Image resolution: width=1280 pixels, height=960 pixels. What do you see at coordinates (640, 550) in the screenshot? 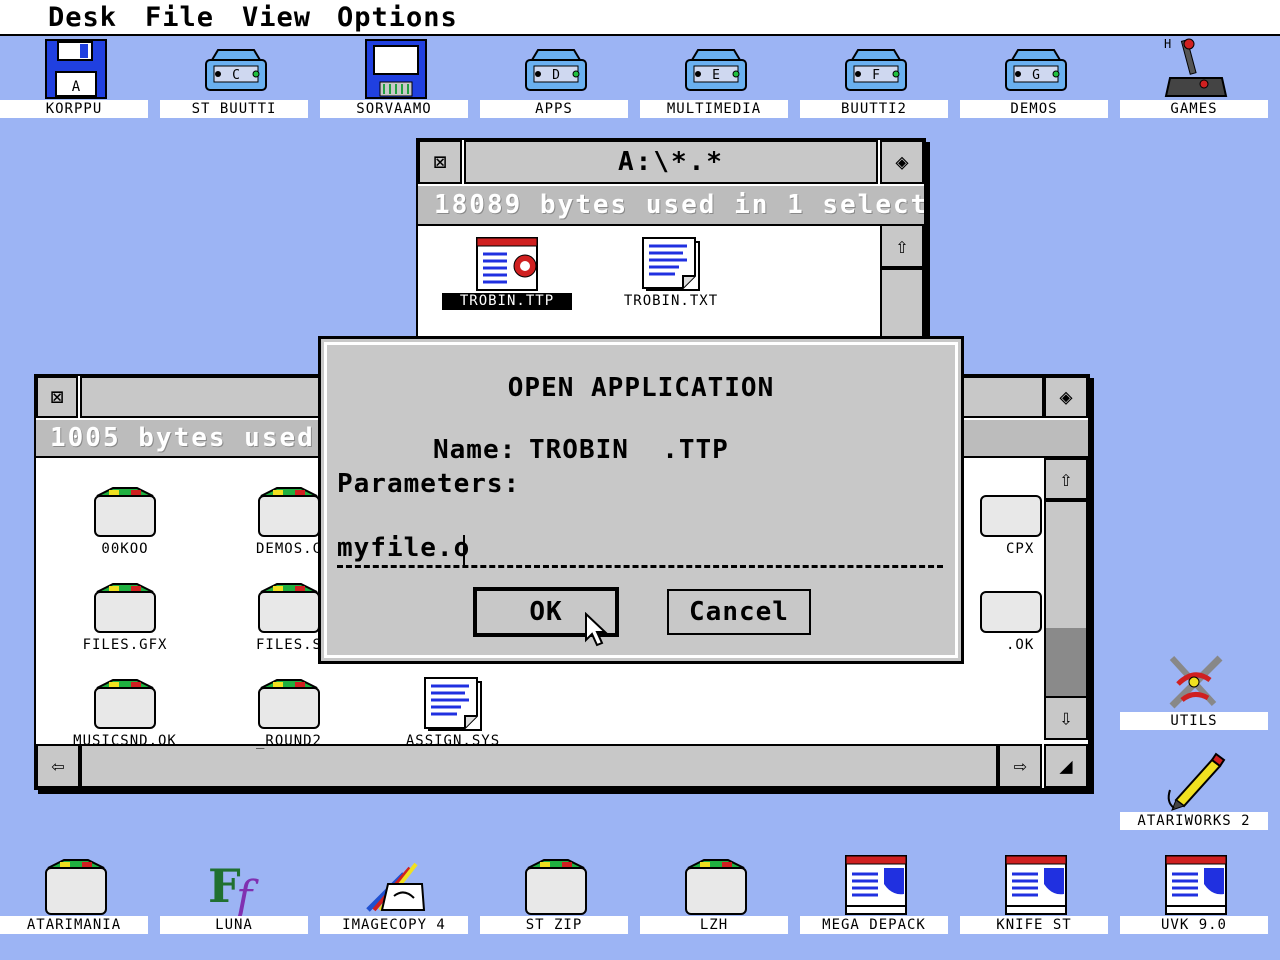
I see `parameters-field: myfile.o` at bounding box center [640, 550].